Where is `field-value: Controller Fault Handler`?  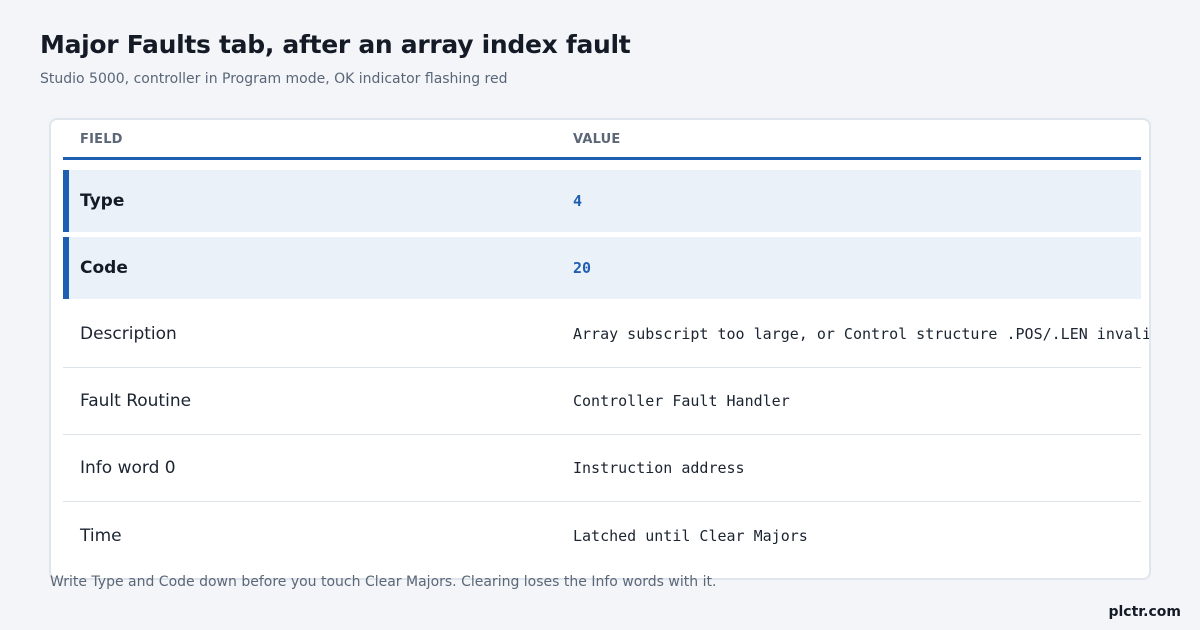 field-value: Controller Fault Handler is located at coordinates (681, 401).